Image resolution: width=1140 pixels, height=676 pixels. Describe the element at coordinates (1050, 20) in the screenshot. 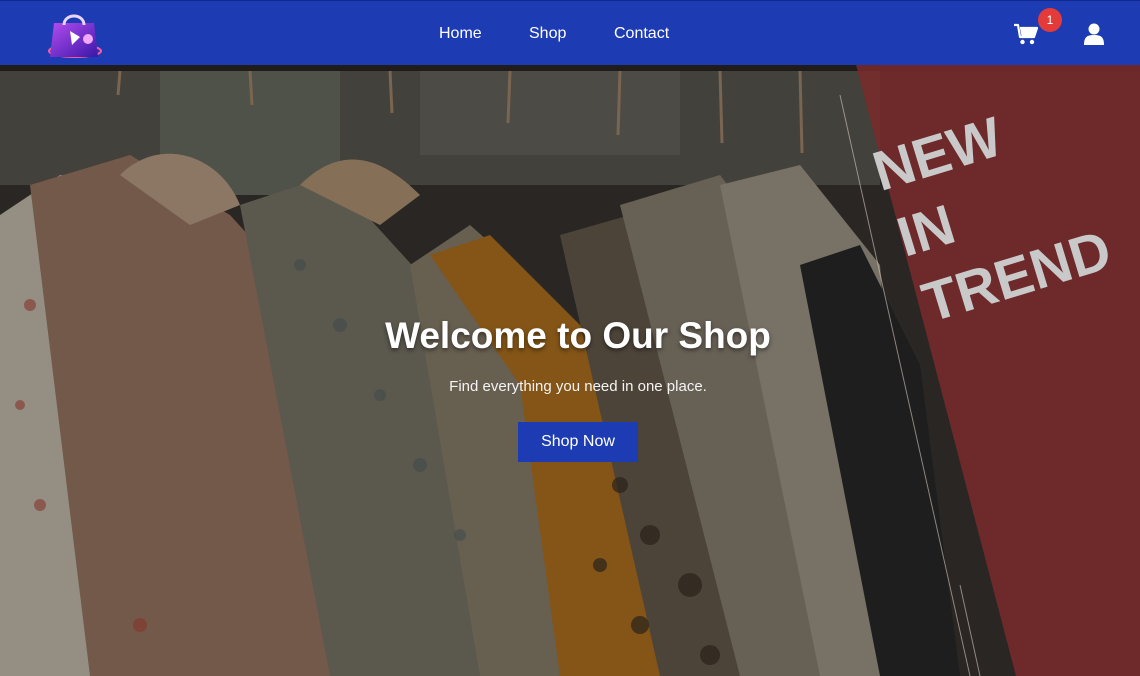

I see `cart-count-badge: 1` at that location.